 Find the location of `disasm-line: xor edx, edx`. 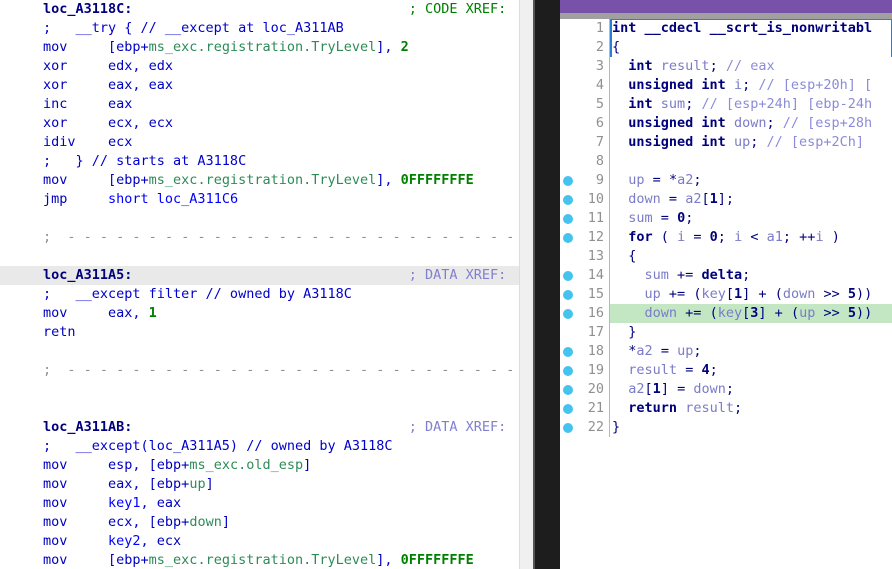

disasm-line: xor edx, edx is located at coordinates (259, 66).